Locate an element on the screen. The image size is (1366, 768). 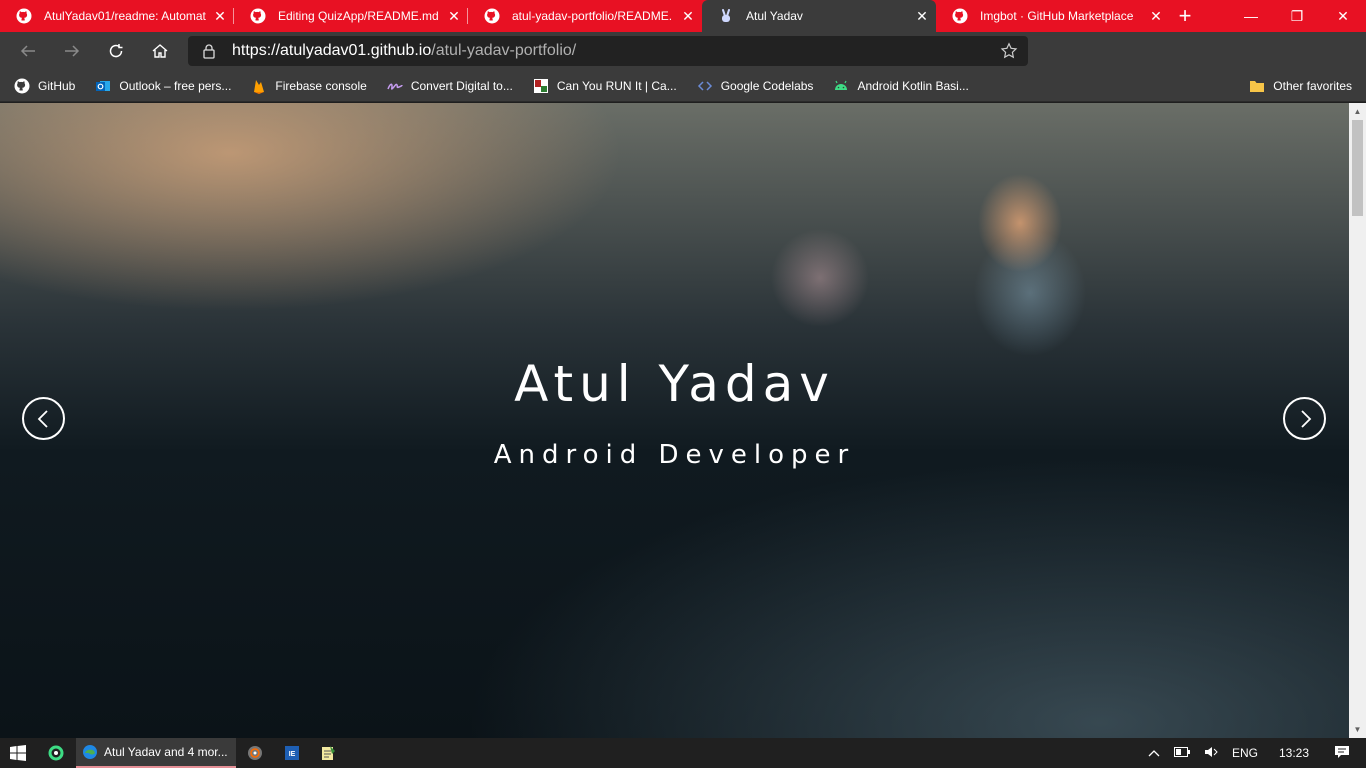
peace-hand-icon is located at coordinates (726, 16).